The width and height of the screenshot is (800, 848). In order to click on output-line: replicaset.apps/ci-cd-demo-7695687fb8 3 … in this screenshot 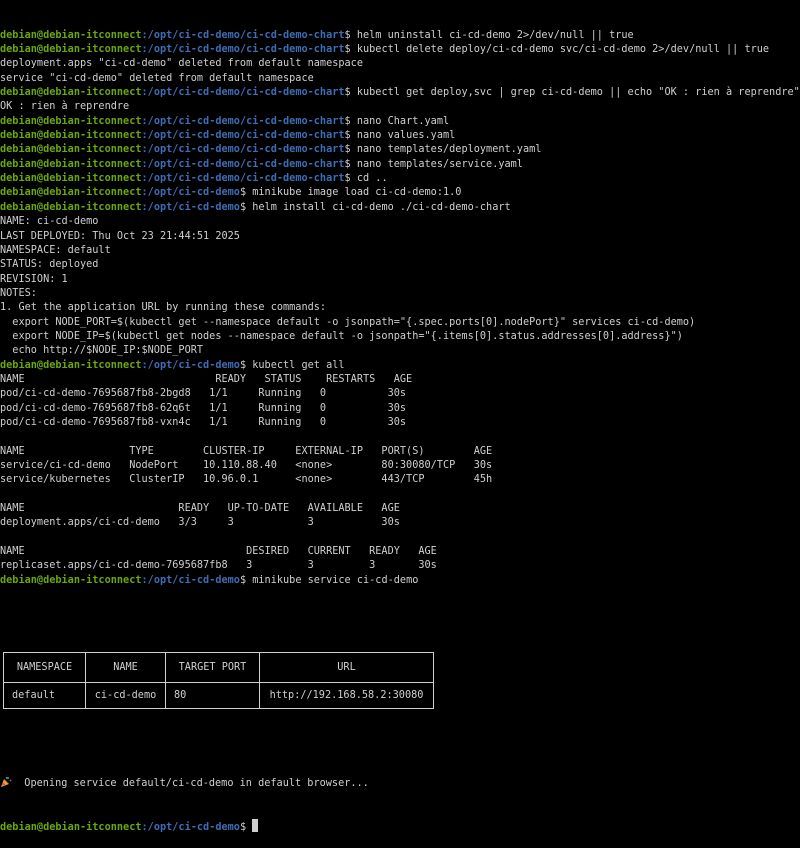, I will do `click(218, 566)`.